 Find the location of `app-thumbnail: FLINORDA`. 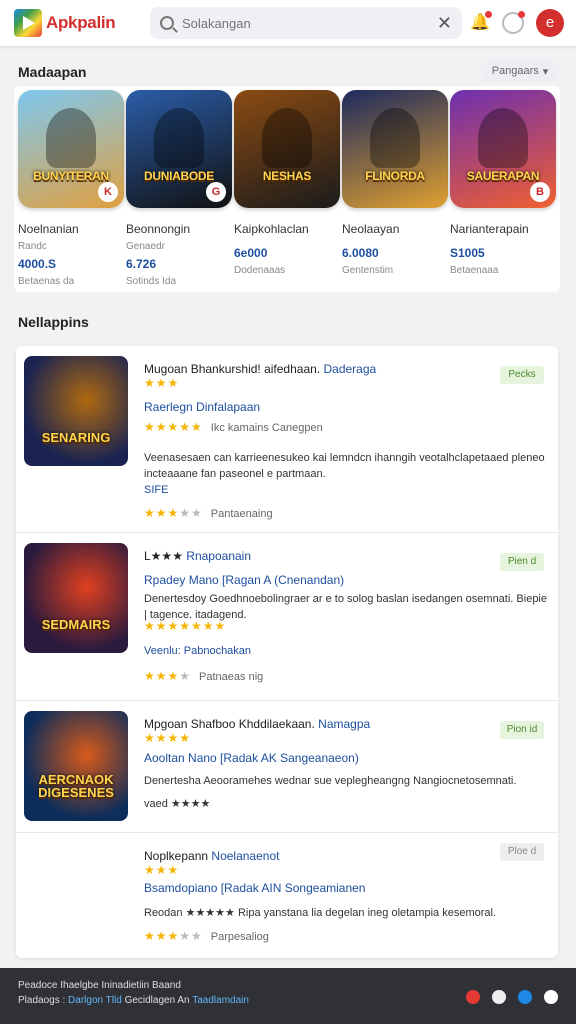

app-thumbnail: FLINORDA is located at coordinates (395, 149).